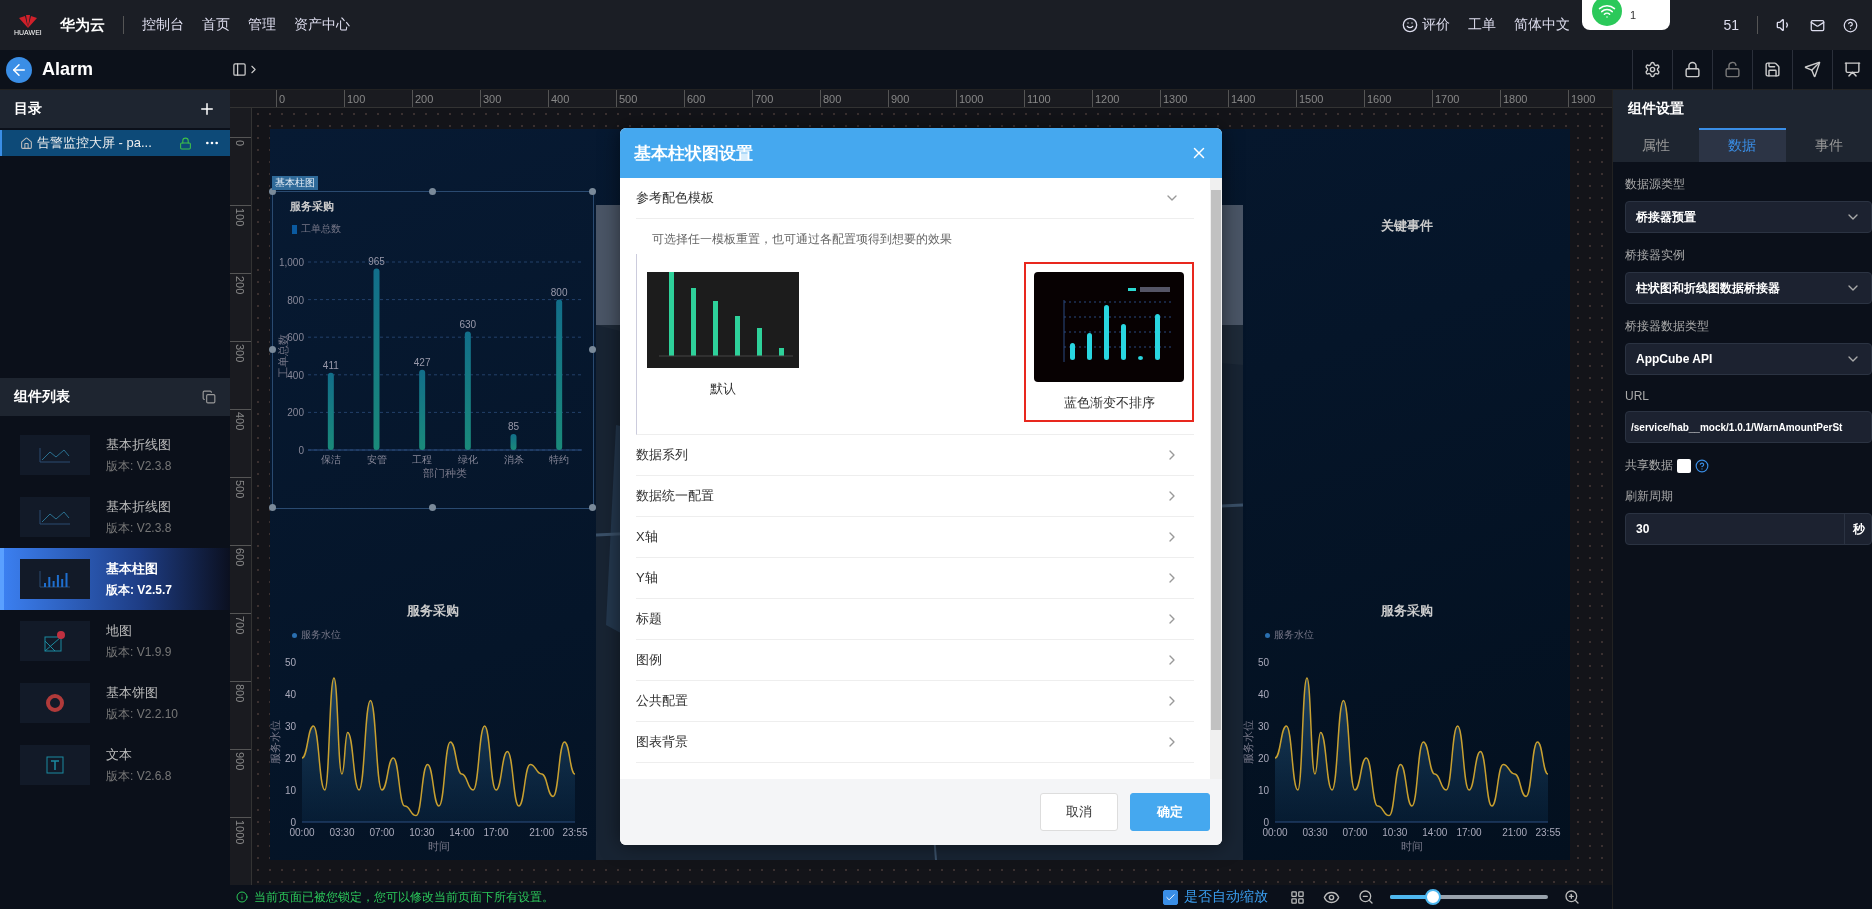 The image size is (1872, 909). Describe the element at coordinates (115, 579) in the screenshot. I see `component-item: 基本柱图 版本: V2.5.7` at that location.